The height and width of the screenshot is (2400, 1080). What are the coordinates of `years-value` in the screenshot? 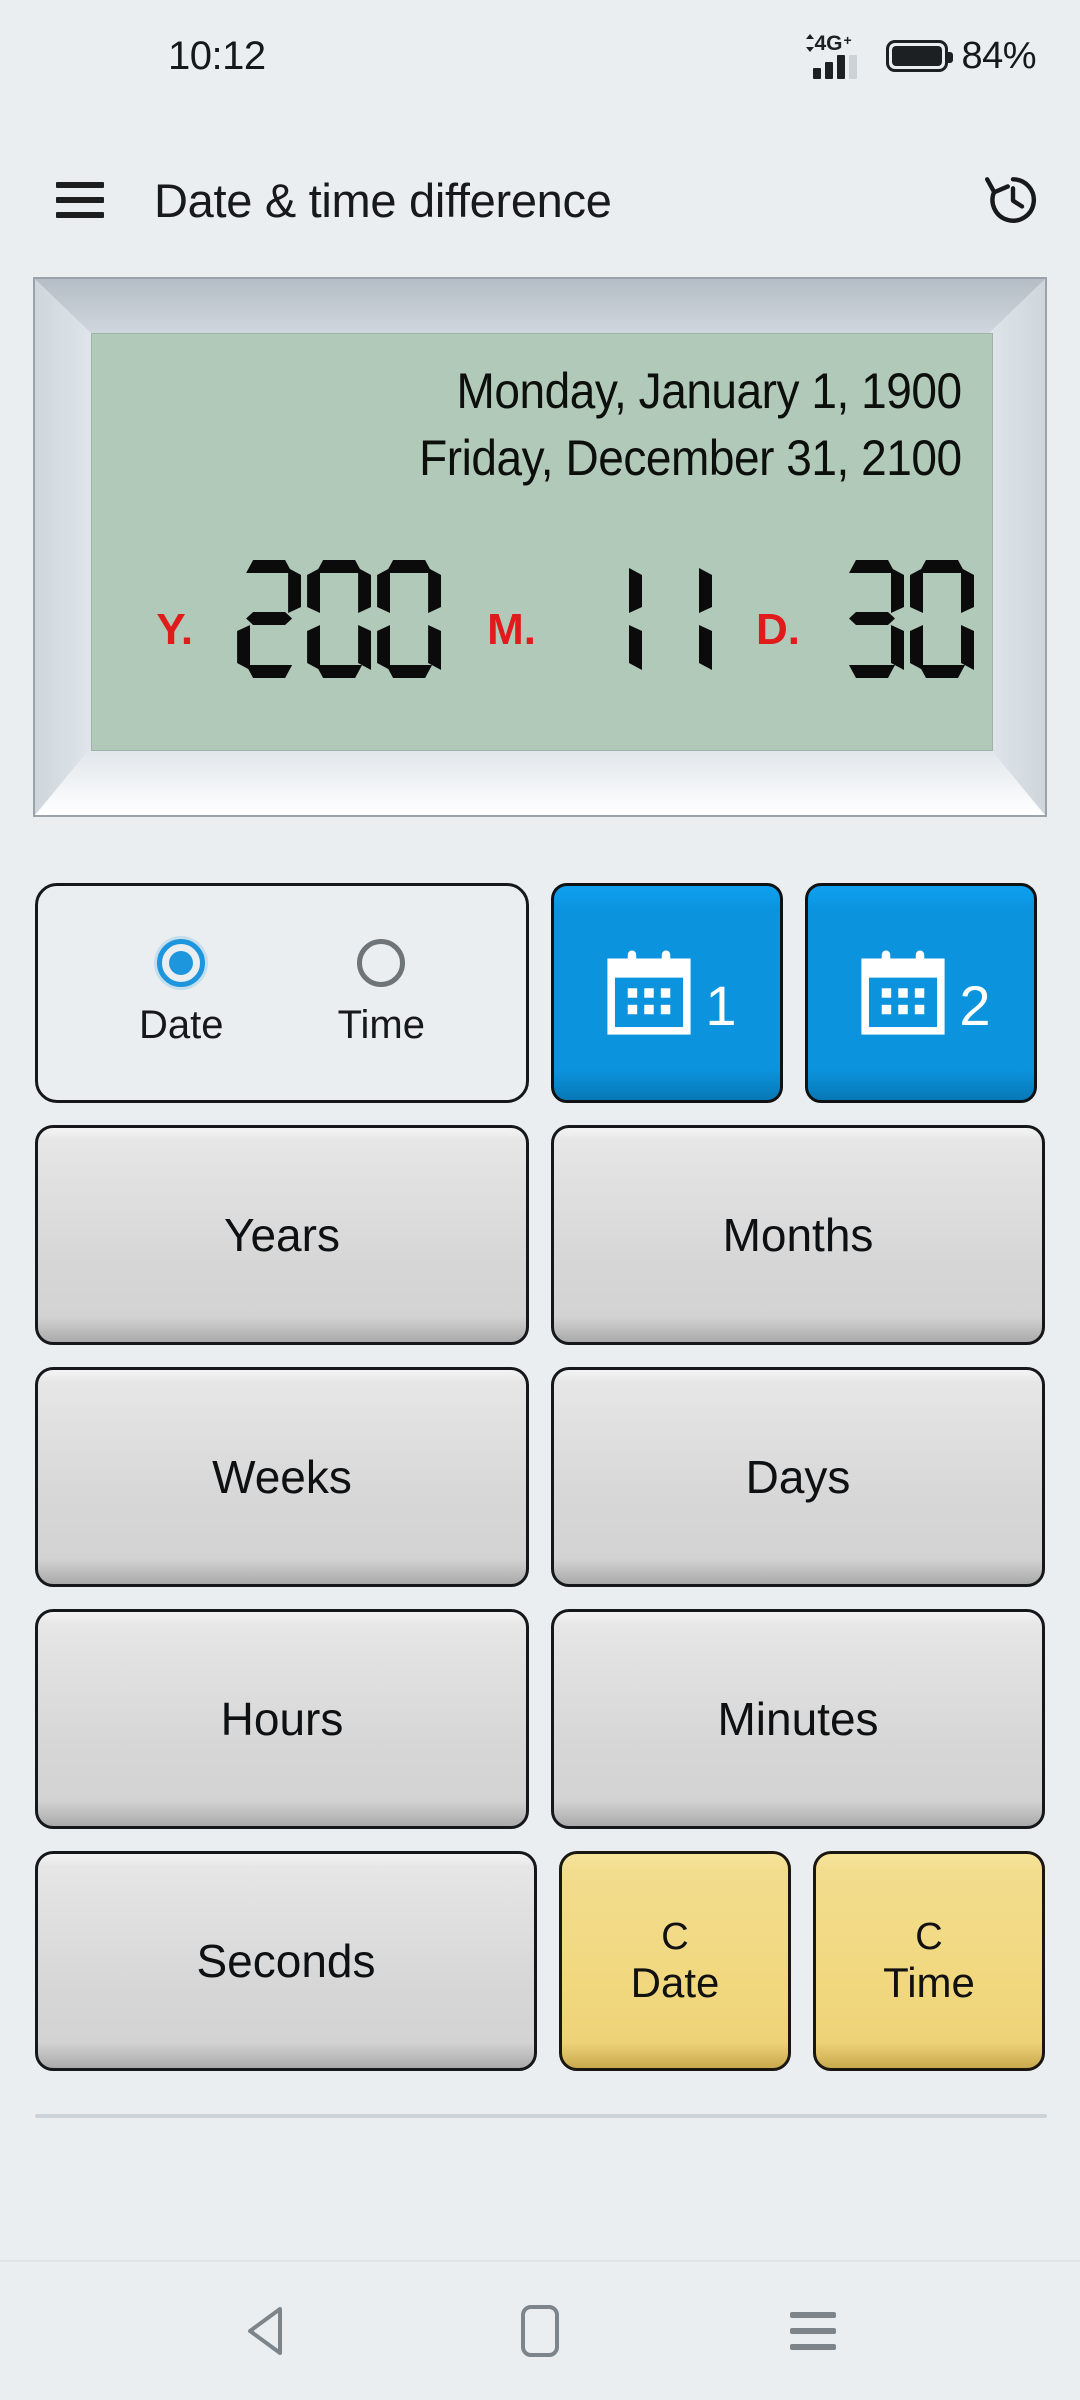 It's located at (339, 619).